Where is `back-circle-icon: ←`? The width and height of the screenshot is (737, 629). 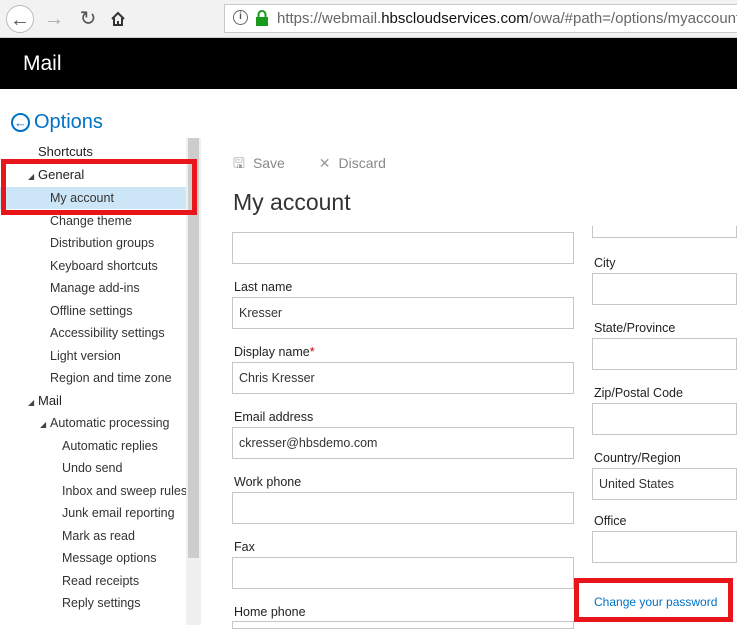
back-circle-icon: ← is located at coordinates (20, 122).